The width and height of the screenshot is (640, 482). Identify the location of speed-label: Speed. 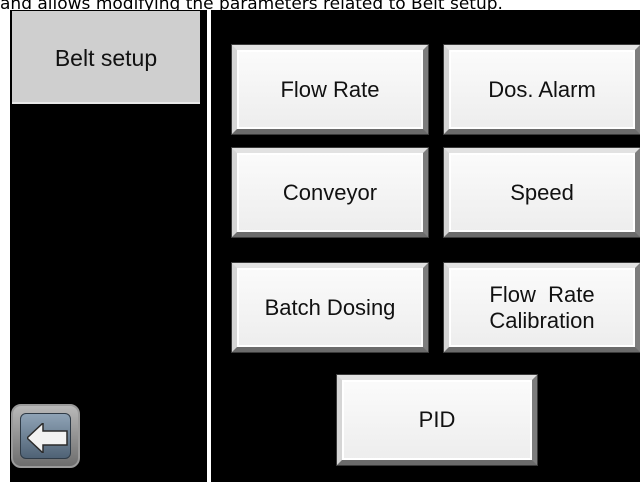
(542, 192).